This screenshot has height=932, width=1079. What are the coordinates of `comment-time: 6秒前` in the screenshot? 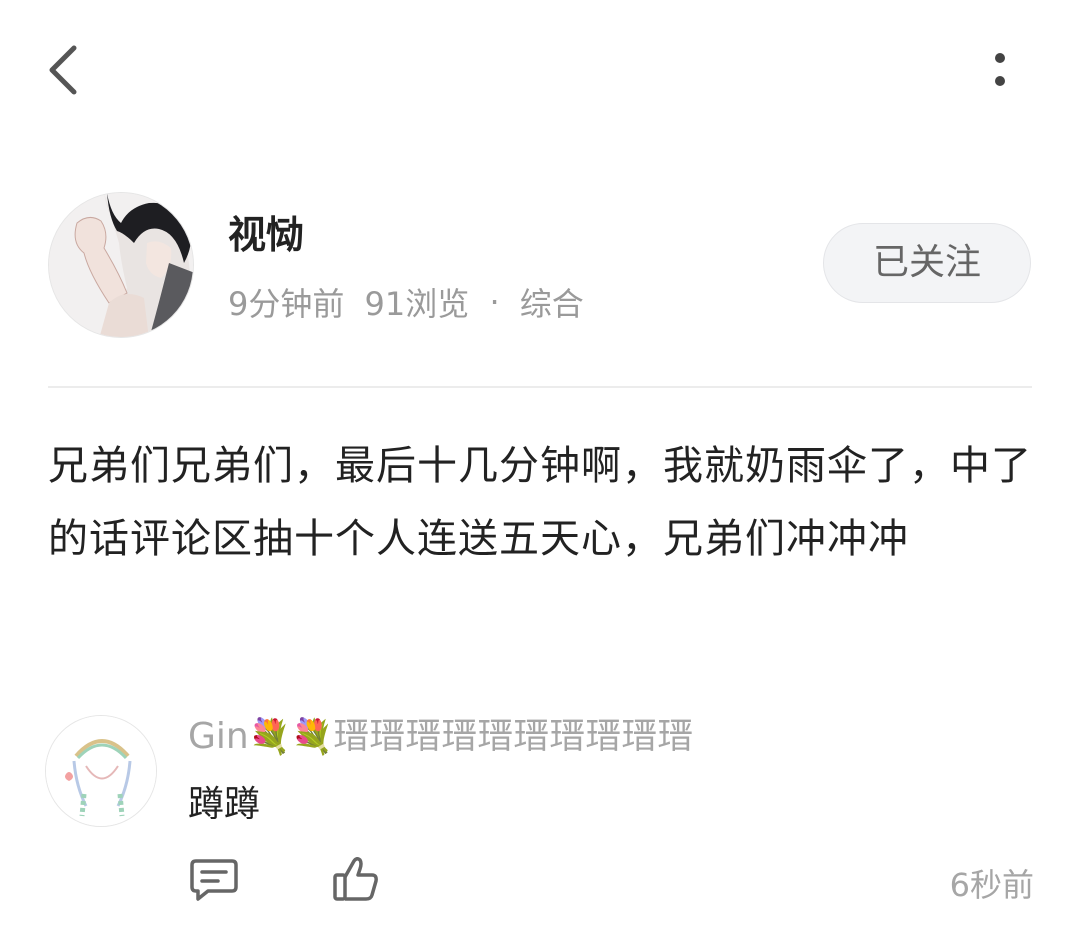 It's located at (991, 885).